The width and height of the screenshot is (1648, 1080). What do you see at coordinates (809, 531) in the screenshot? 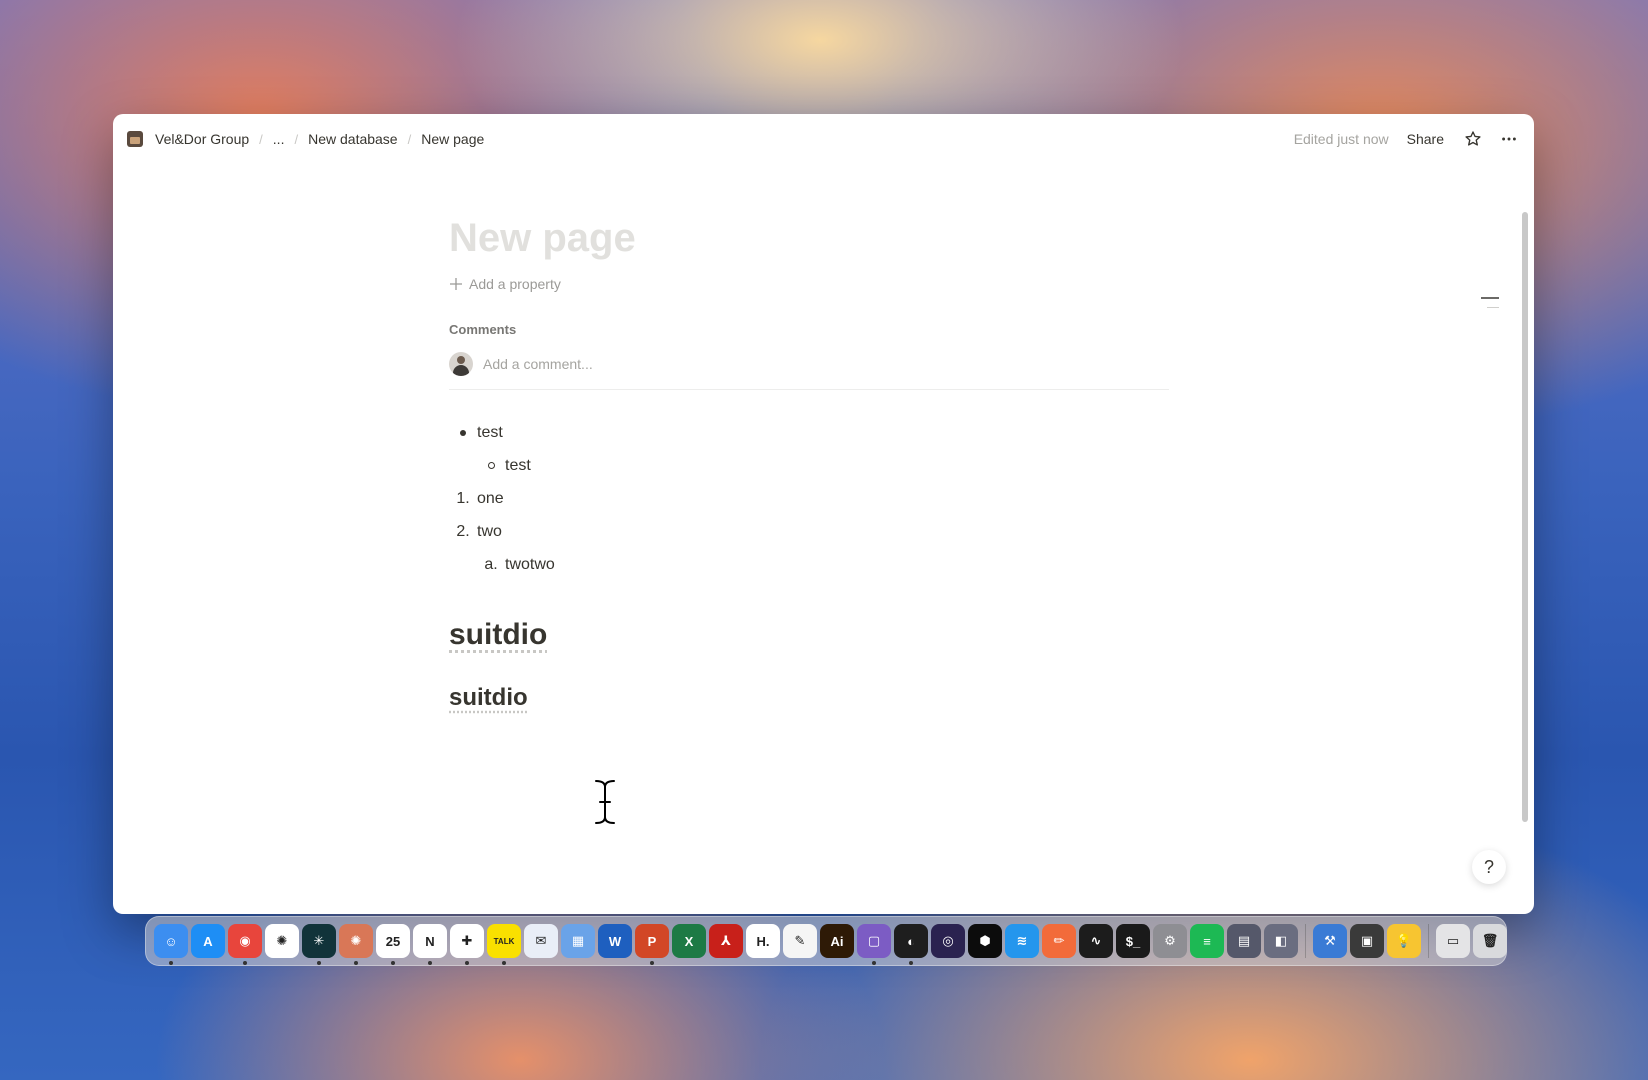
I see `numbered-list-item: 2. two` at bounding box center [809, 531].